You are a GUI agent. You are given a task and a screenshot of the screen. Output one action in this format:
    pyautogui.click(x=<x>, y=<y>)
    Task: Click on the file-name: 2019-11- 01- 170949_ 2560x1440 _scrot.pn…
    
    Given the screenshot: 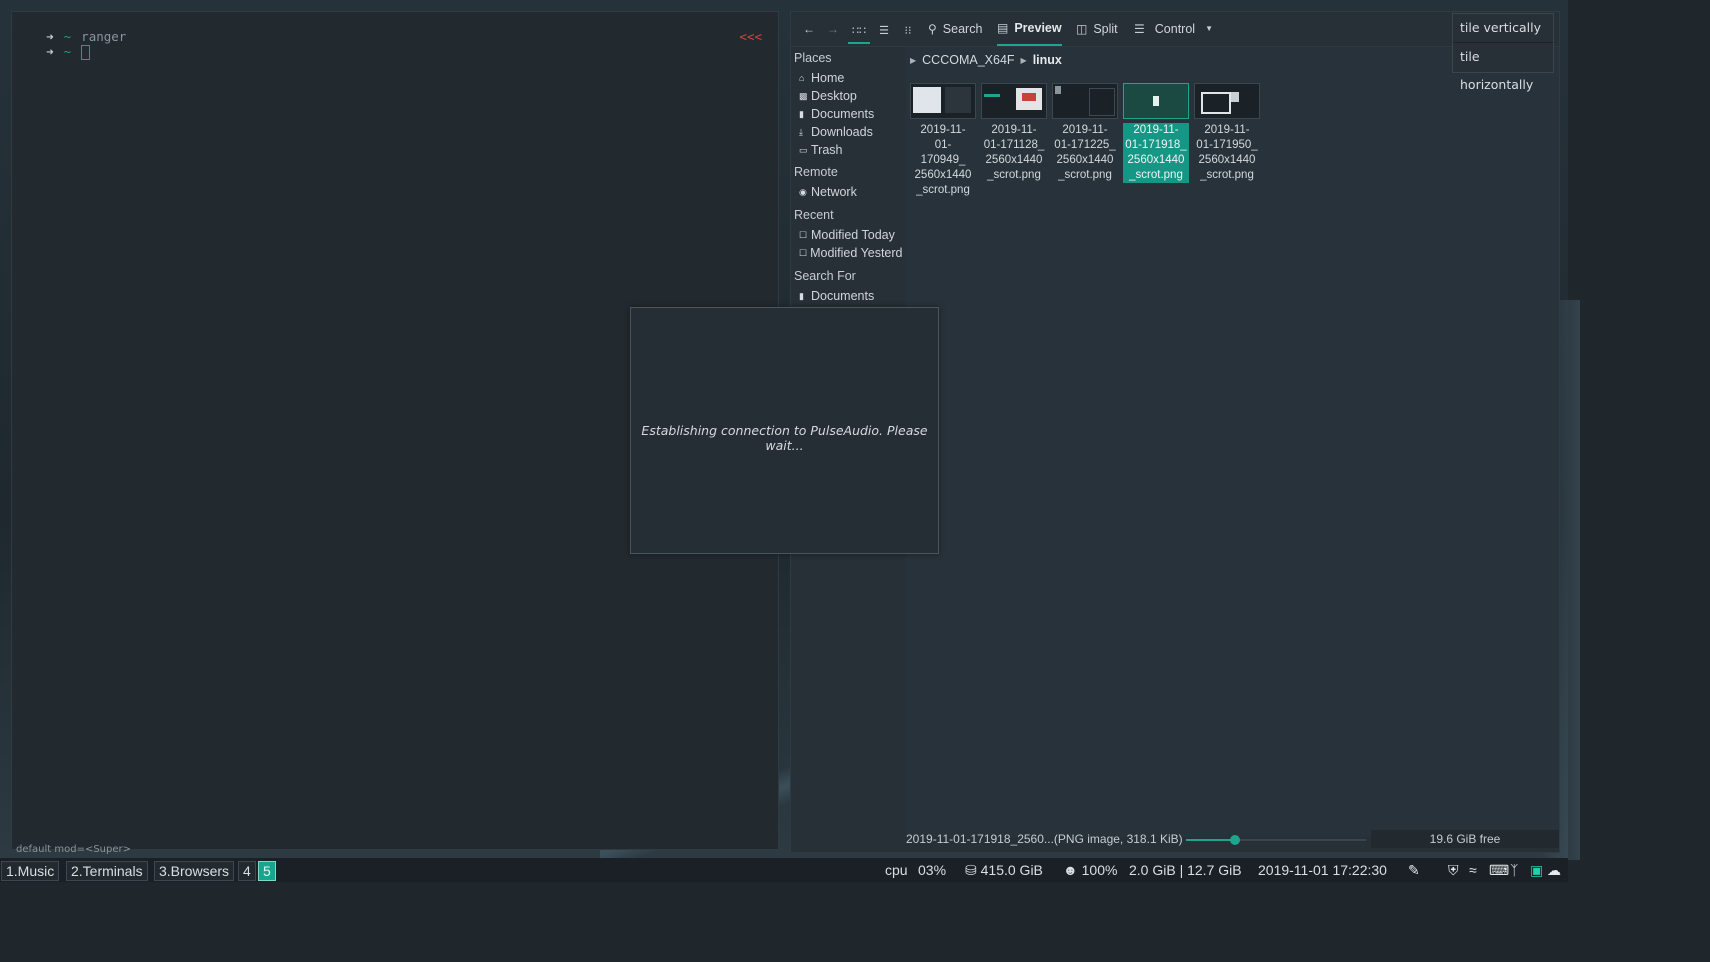 What is the action you would take?
    pyautogui.click(x=943, y=160)
    